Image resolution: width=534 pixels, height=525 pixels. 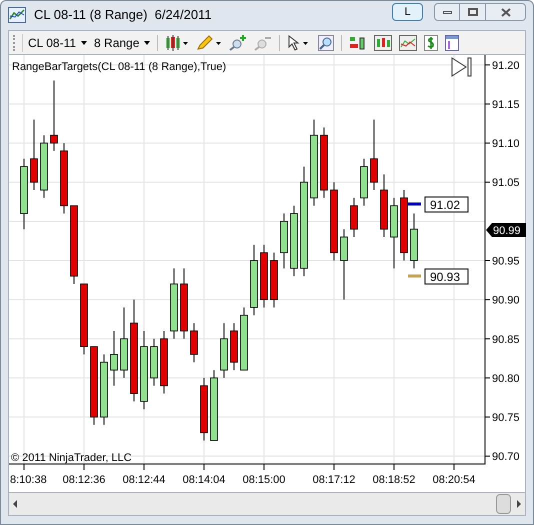 I want to click on price-tick-label: 90.80, so click(x=506, y=378).